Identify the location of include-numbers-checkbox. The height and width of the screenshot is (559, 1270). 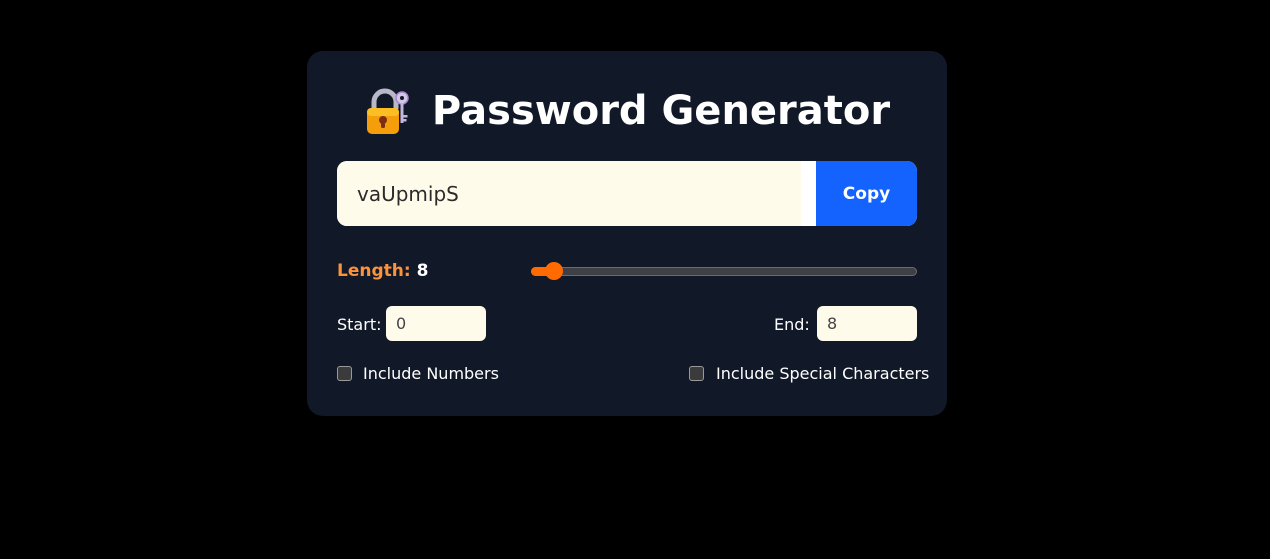
(344, 373).